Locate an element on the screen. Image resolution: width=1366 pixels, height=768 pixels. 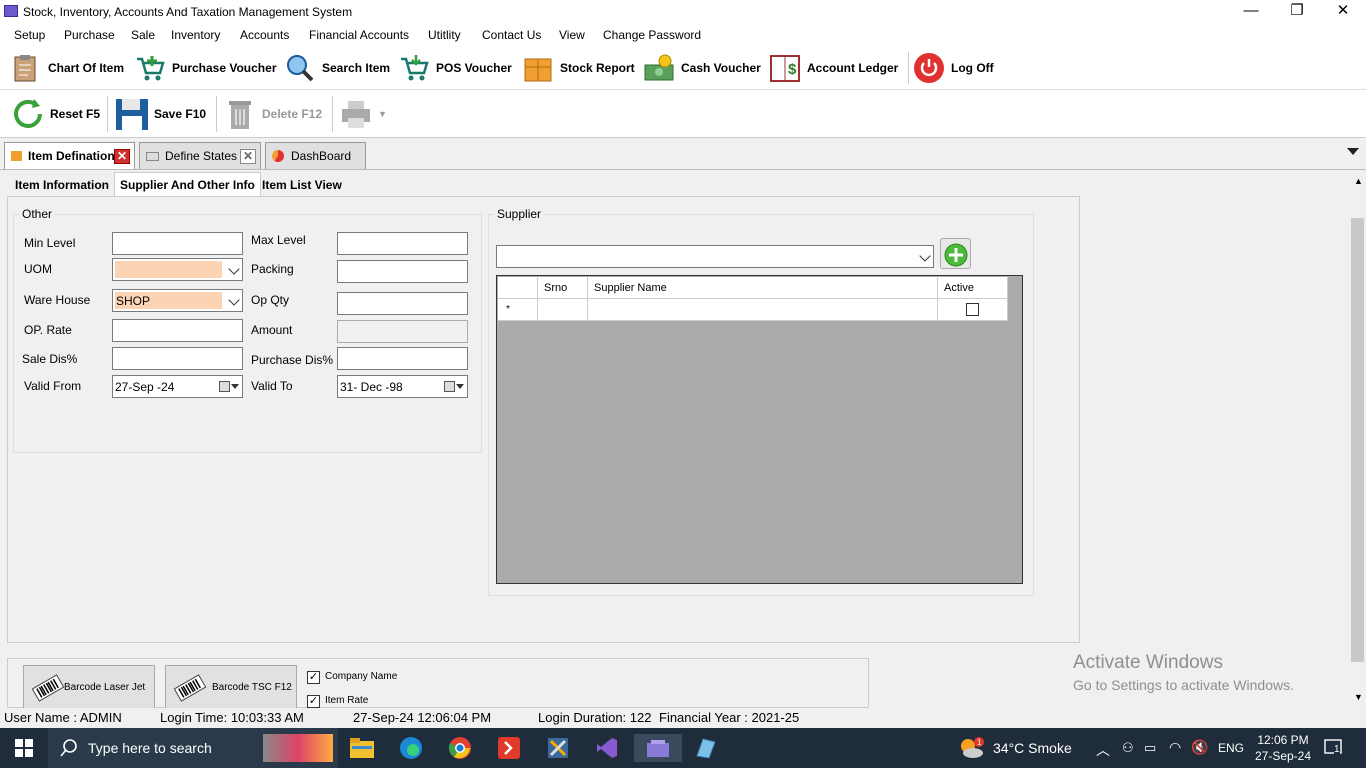
col-srno: Srno is located at coordinates (563, 288).